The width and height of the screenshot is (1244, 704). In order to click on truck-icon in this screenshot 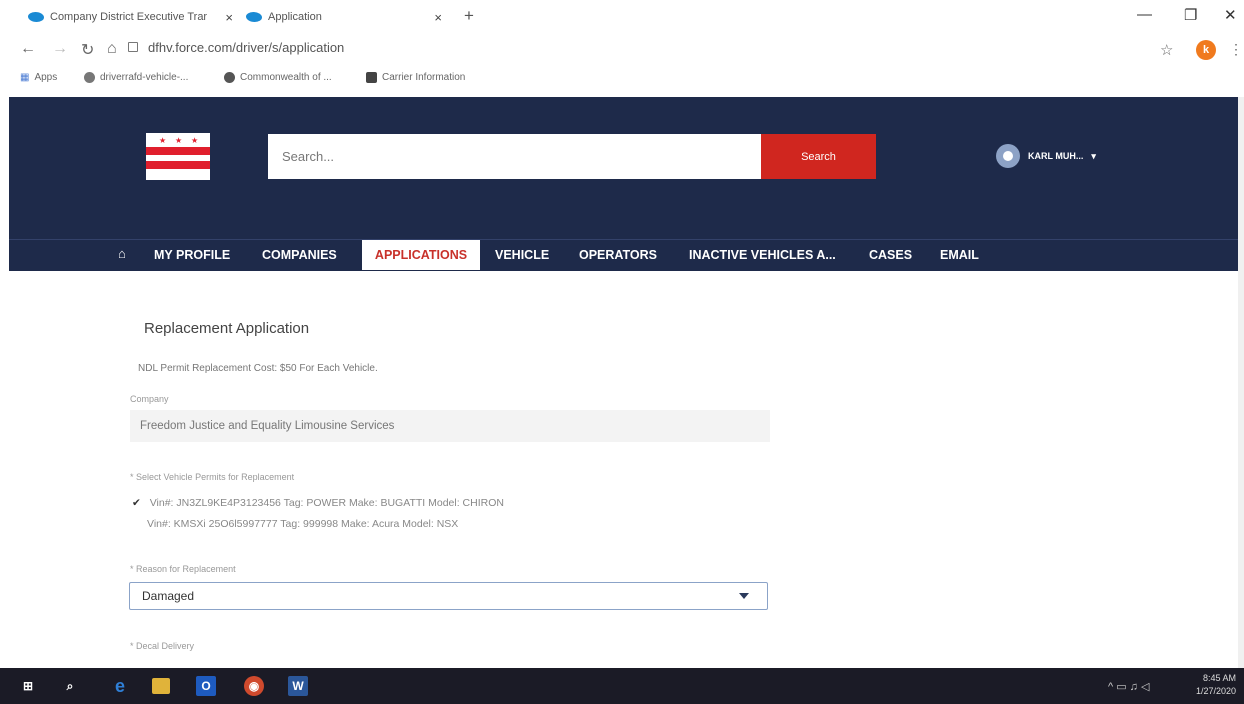, I will do `click(371, 77)`.